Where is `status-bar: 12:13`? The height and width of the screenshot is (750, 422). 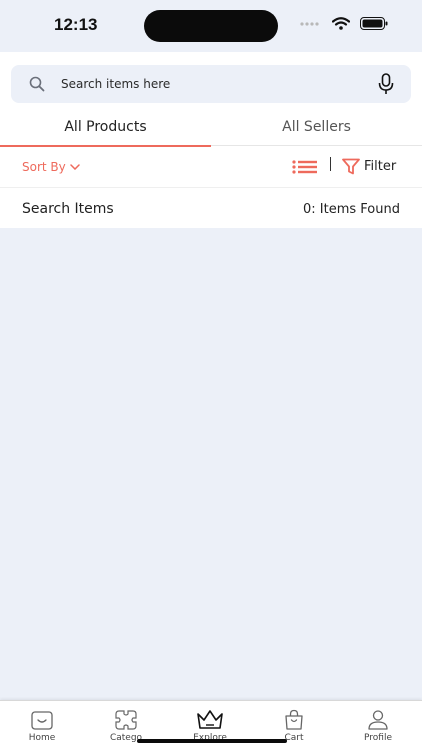 status-bar: 12:13 is located at coordinates (211, 26).